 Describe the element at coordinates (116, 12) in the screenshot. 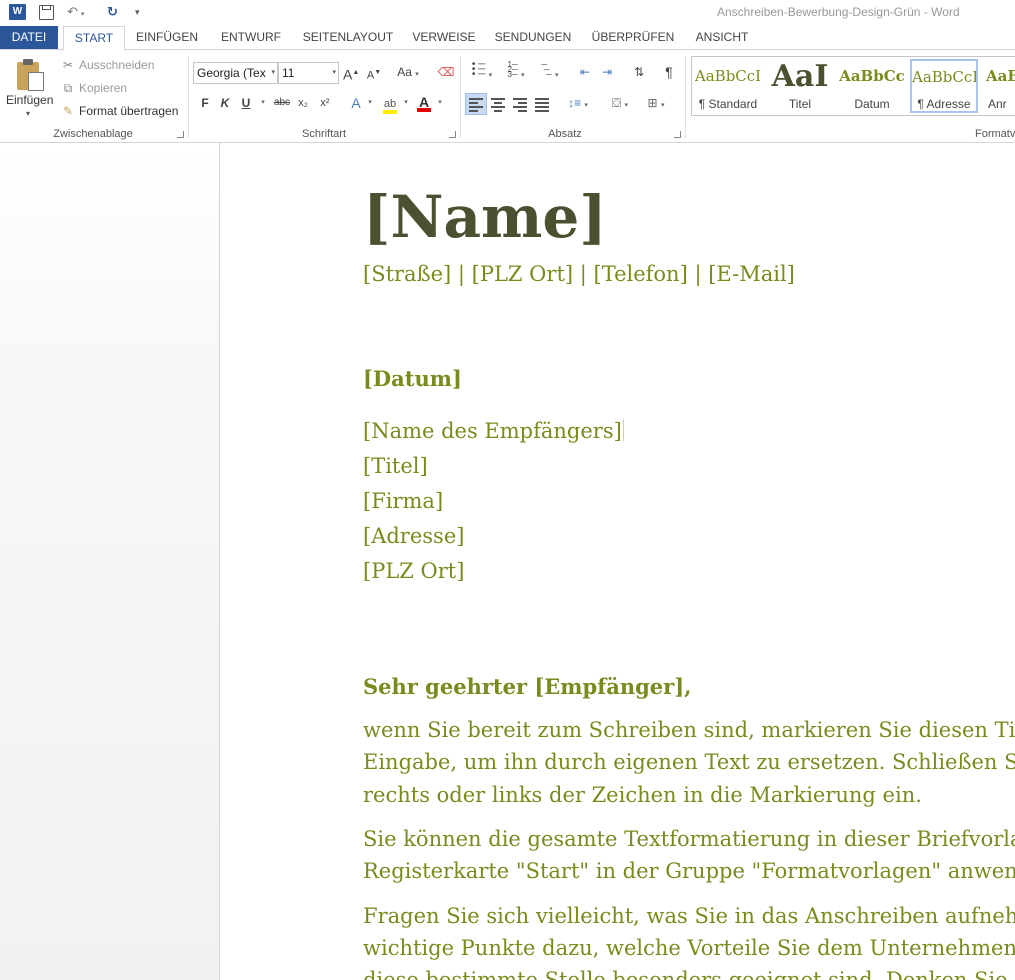

I see `redo-icon: ↻` at that location.